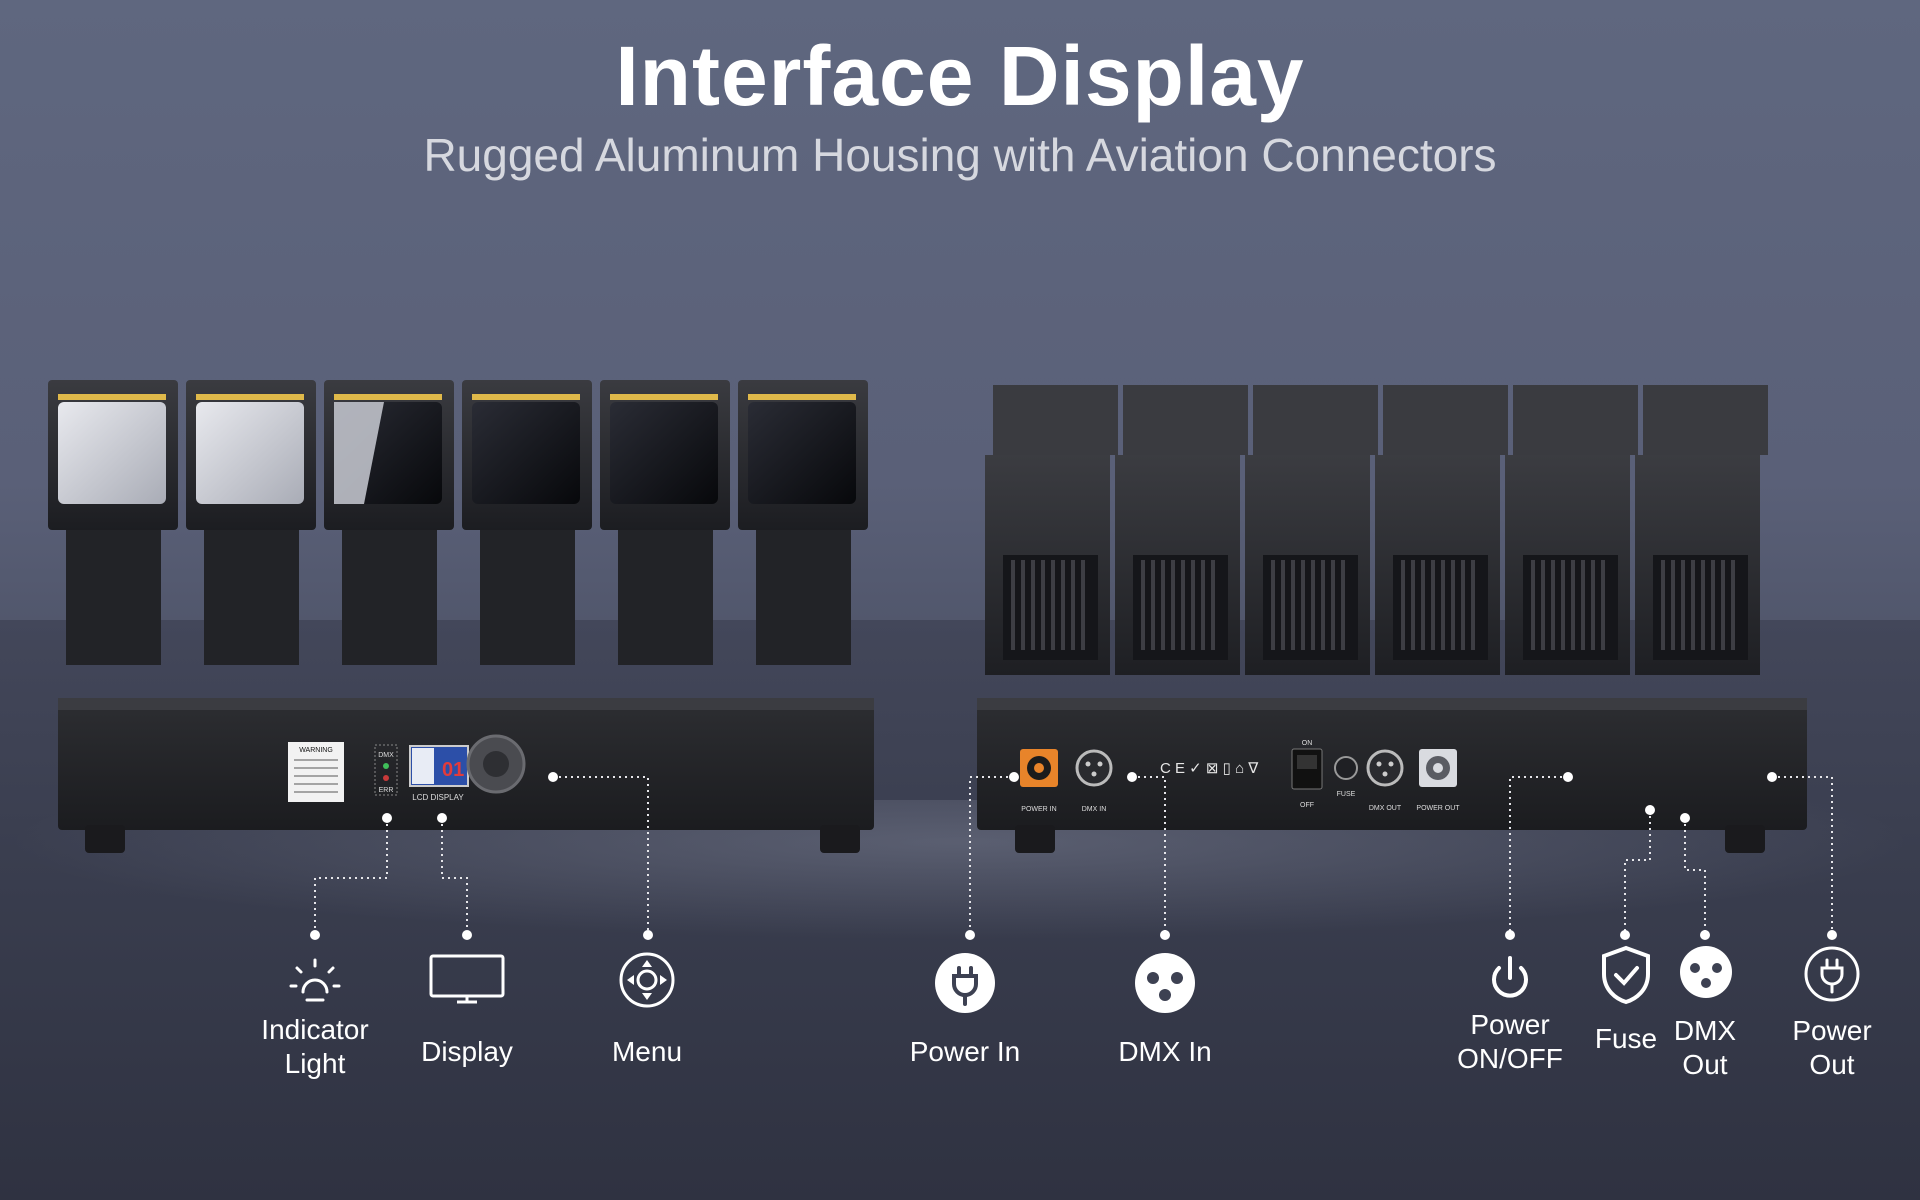 The height and width of the screenshot is (1200, 1920). I want to click on power-button-icon, so click(1510, 977).